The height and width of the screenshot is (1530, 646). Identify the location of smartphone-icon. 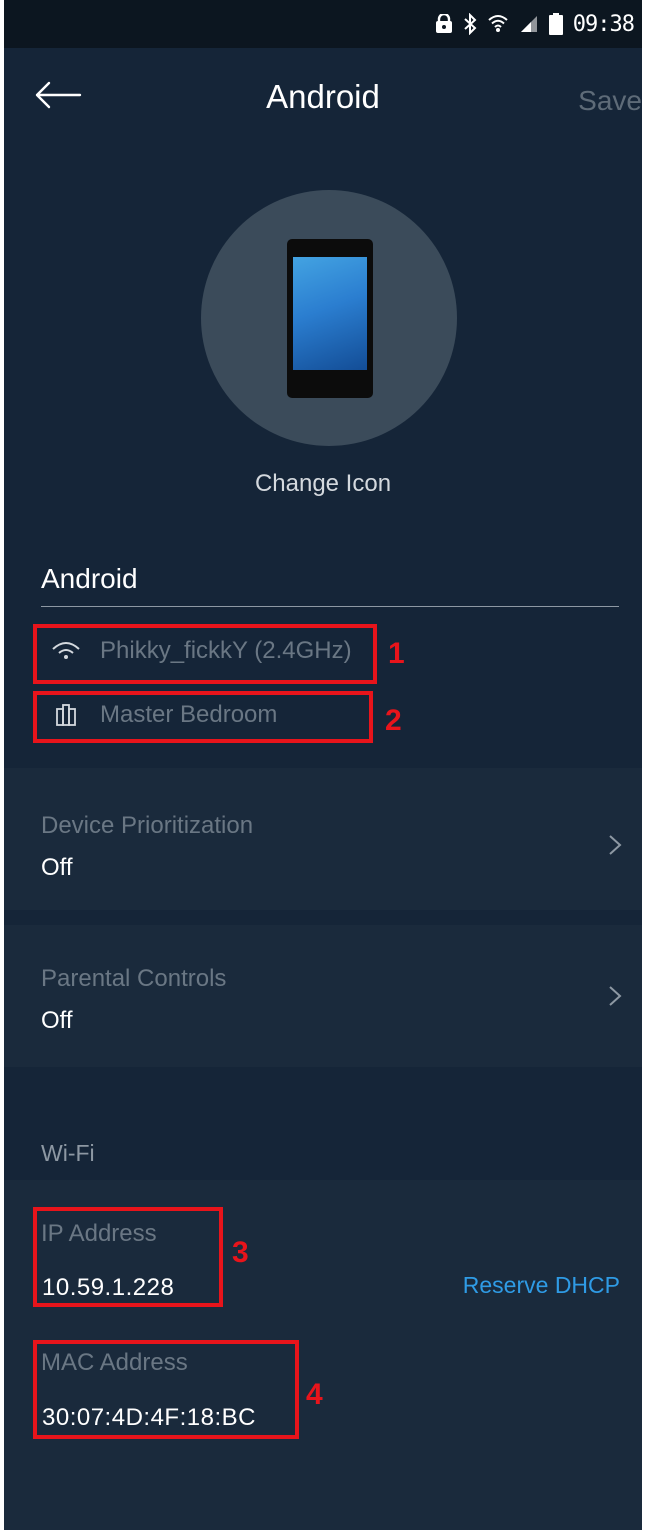
(330, 318).